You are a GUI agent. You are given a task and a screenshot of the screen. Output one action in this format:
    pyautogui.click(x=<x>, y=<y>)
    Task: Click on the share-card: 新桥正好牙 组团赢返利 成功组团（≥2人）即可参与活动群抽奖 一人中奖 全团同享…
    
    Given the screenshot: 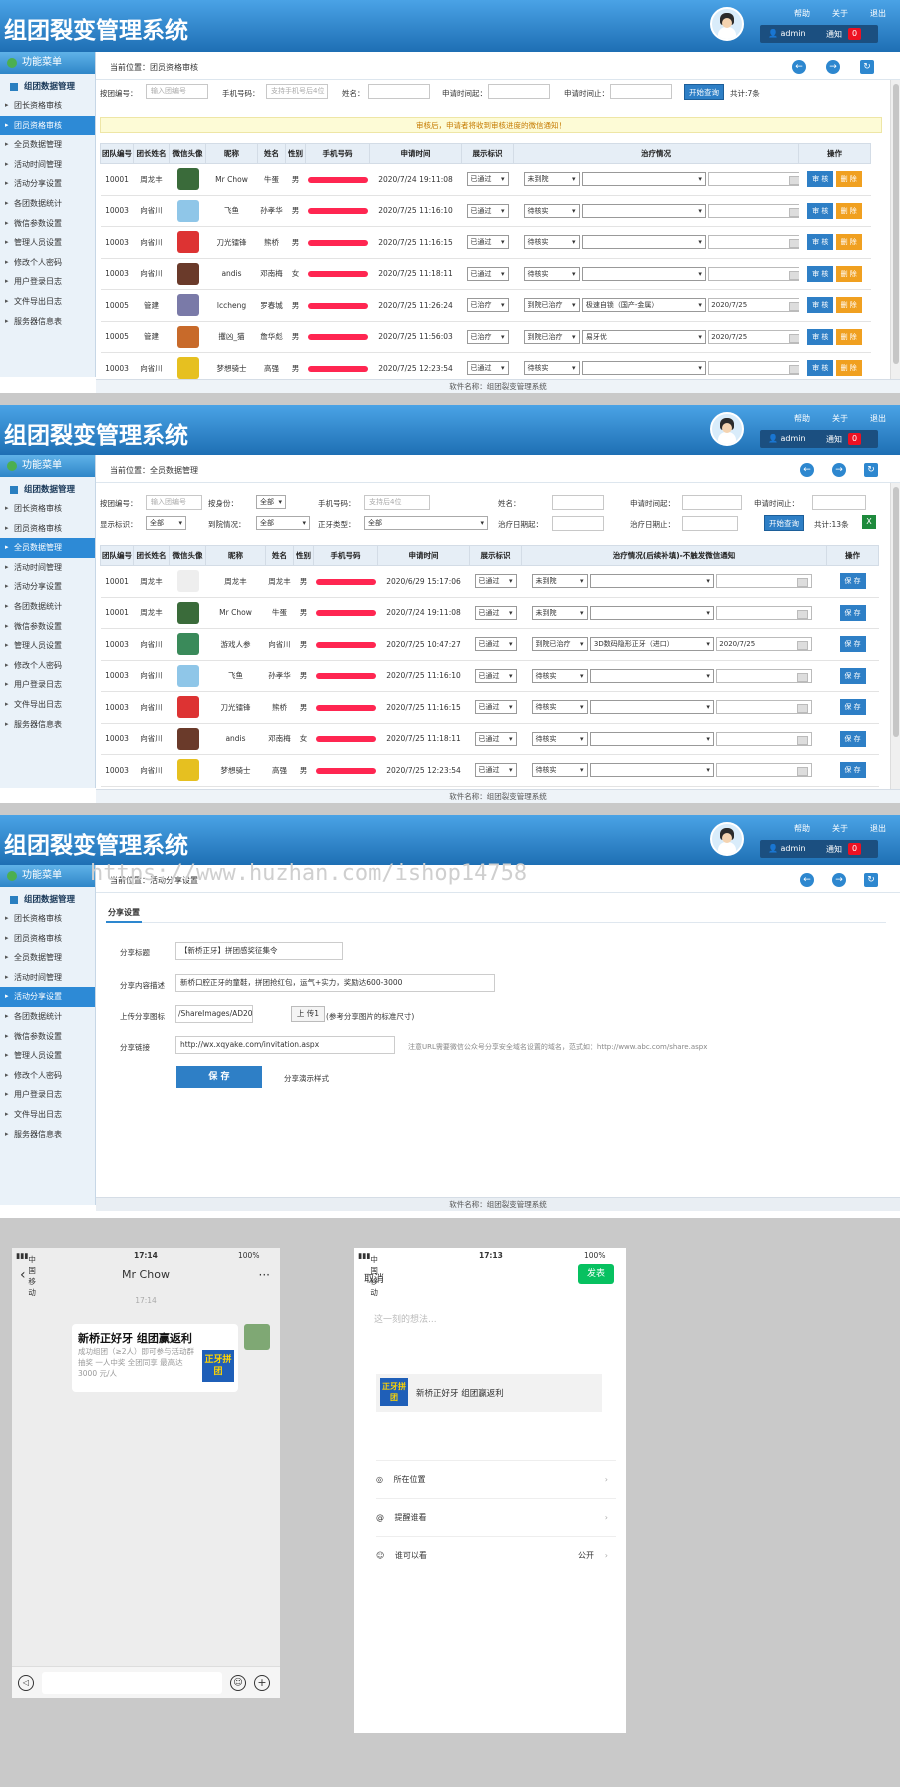 What is the action you would take?
    pyautogui.click(x=155, y=1358)
    